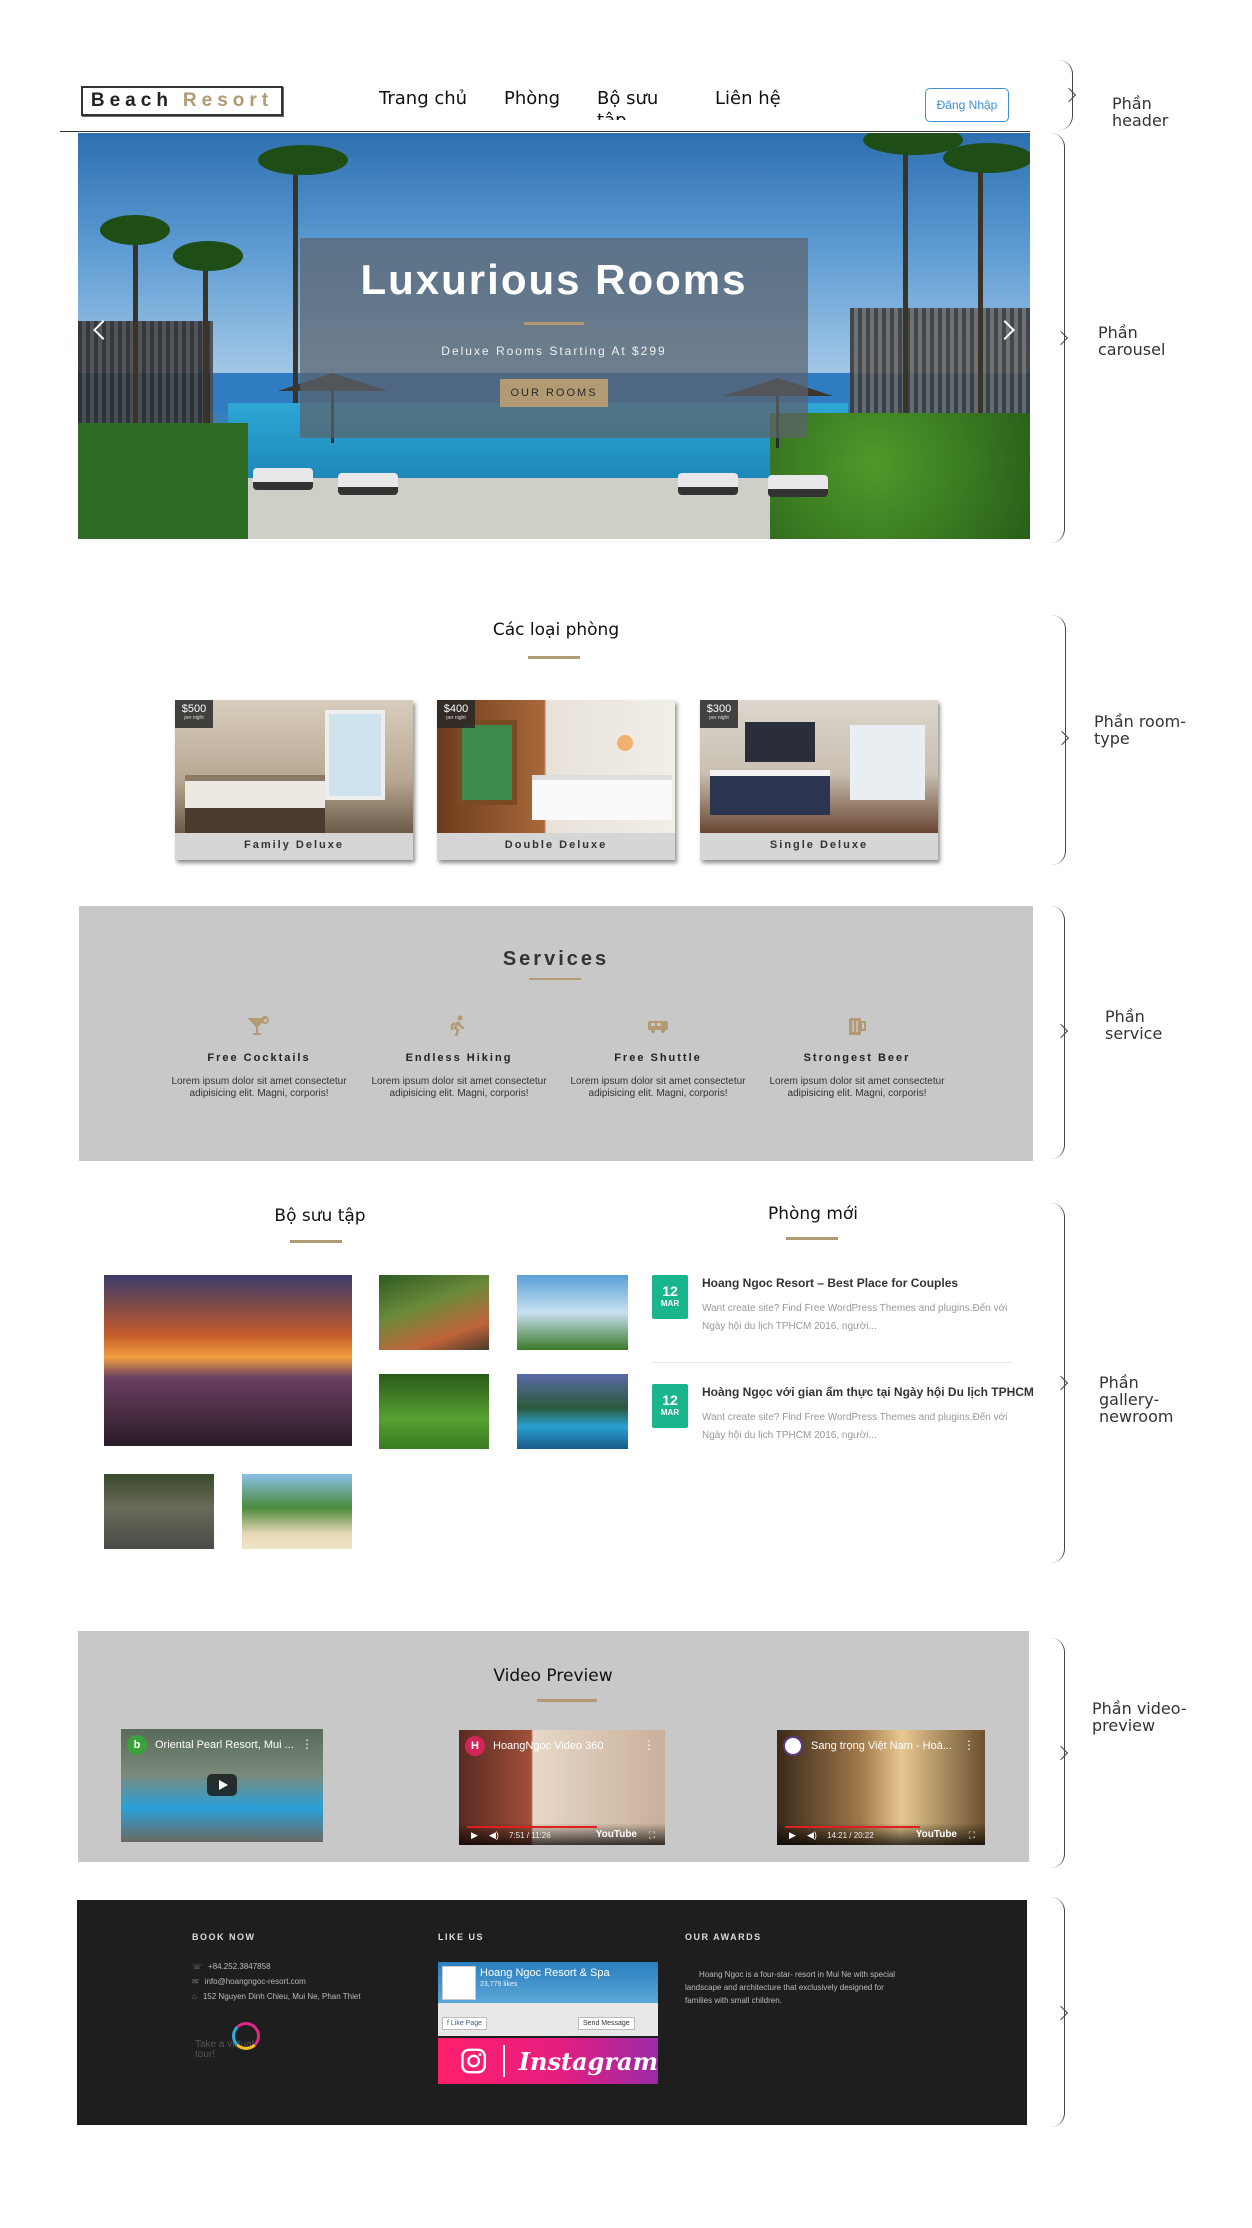 This screenshot has width=1252, height=2228. Describe the element at coordinates (475, 1746) in the screenshot. I see `channel-avatar: H` at that location.